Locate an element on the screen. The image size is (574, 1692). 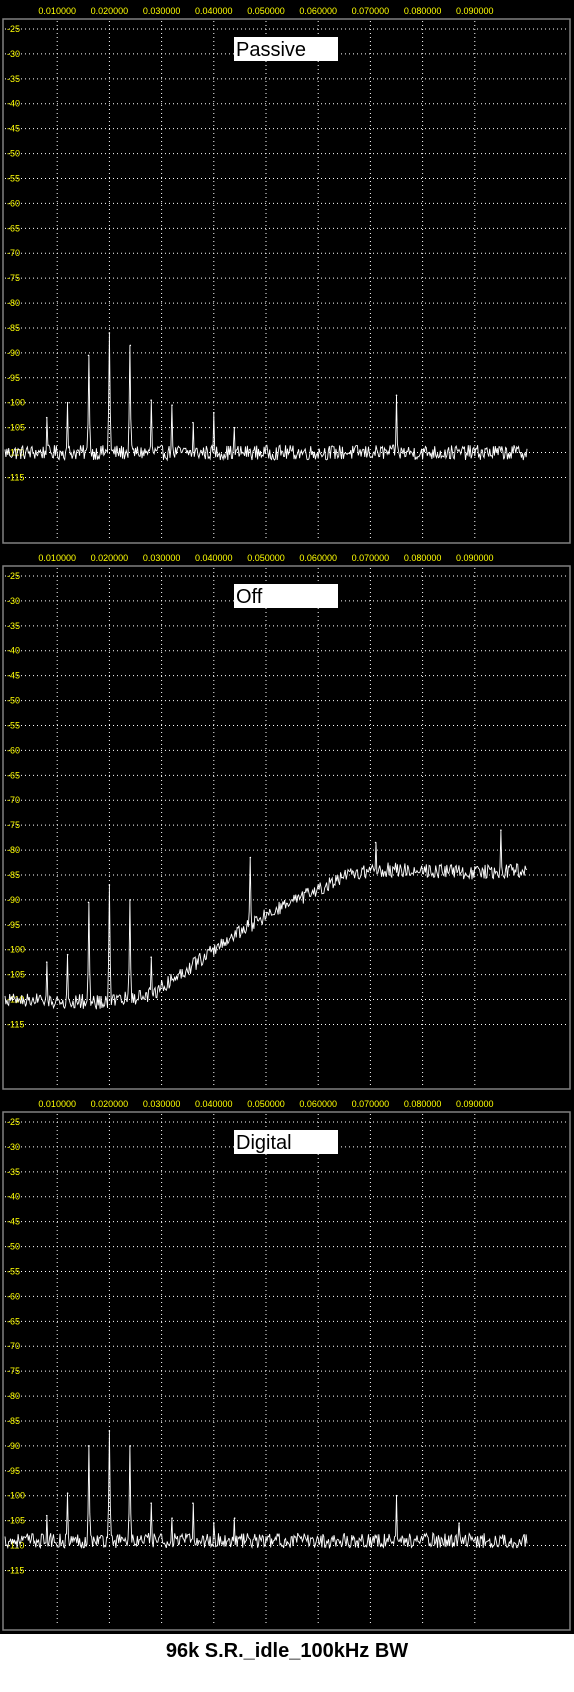
panel-label: Digital is located at coordinates (286, 1142).